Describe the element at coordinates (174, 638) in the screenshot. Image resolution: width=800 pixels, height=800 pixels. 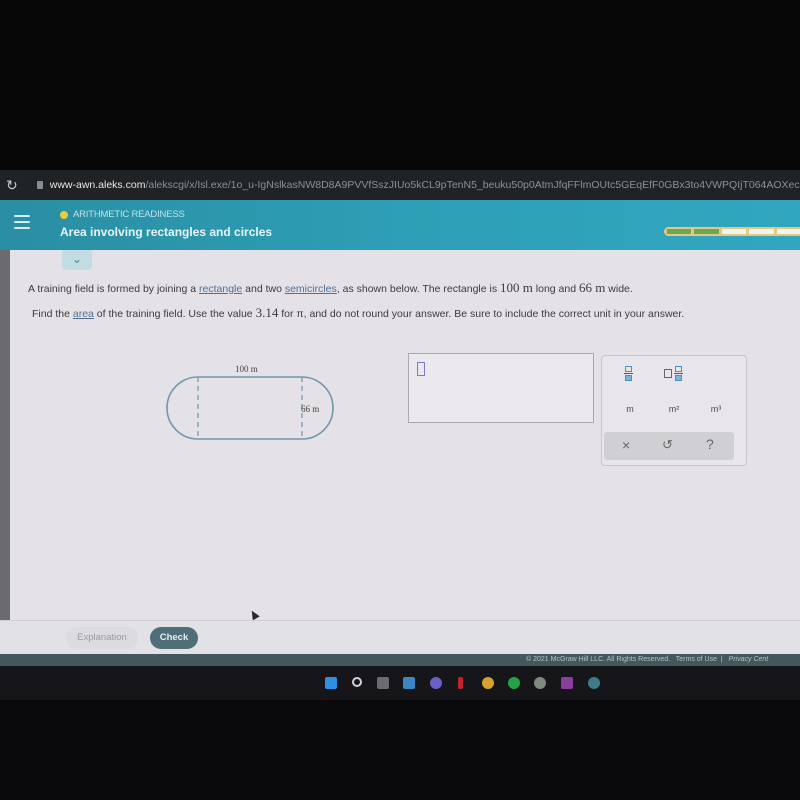
I see `check-button: Check` at that location.